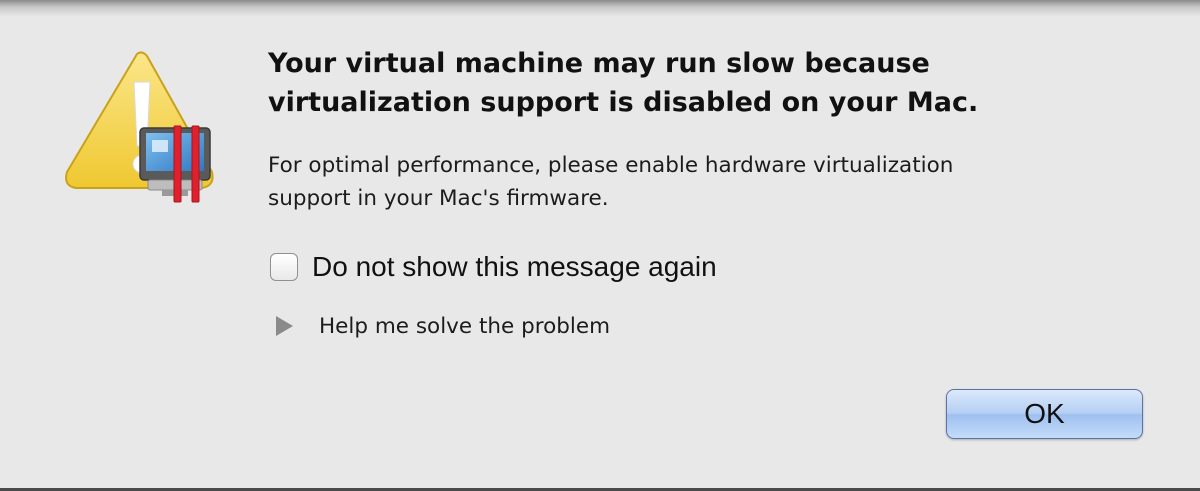 The height and width of the screenshot is (491, 1200). I want to click on dont-show-again-option: Do not show this message again, so click(493, 267).